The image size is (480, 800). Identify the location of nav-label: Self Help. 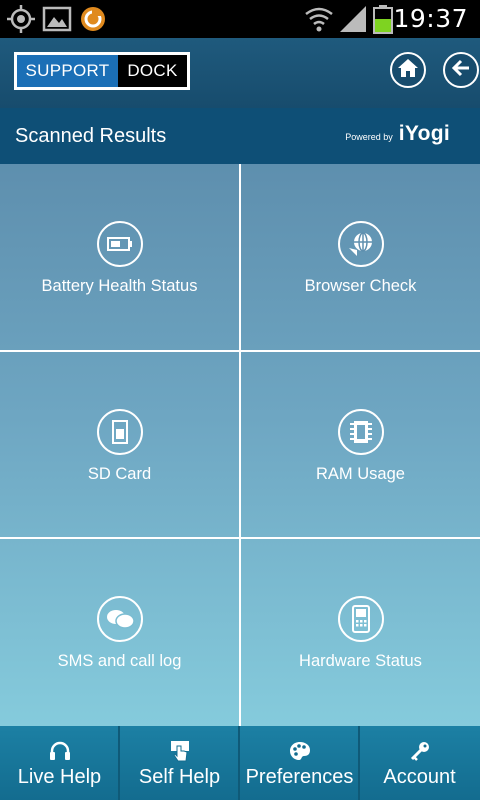
(179, 777).